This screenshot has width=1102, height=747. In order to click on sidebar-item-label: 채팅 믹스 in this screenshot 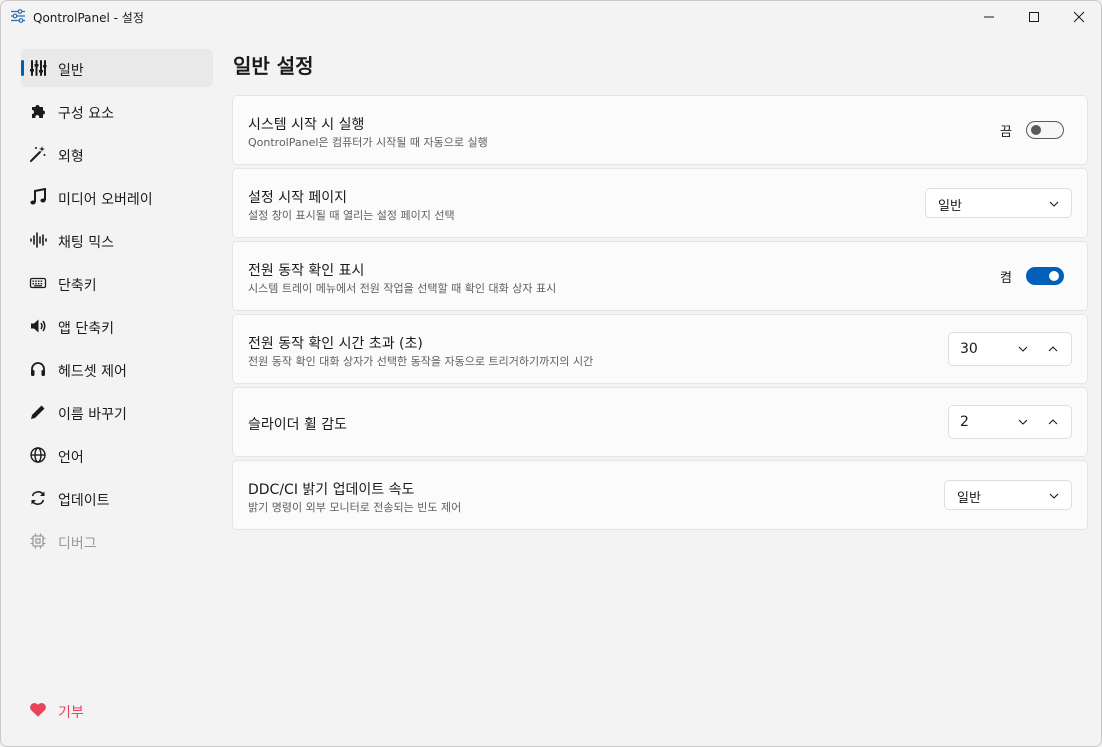, I will do `click(86, 243)`.